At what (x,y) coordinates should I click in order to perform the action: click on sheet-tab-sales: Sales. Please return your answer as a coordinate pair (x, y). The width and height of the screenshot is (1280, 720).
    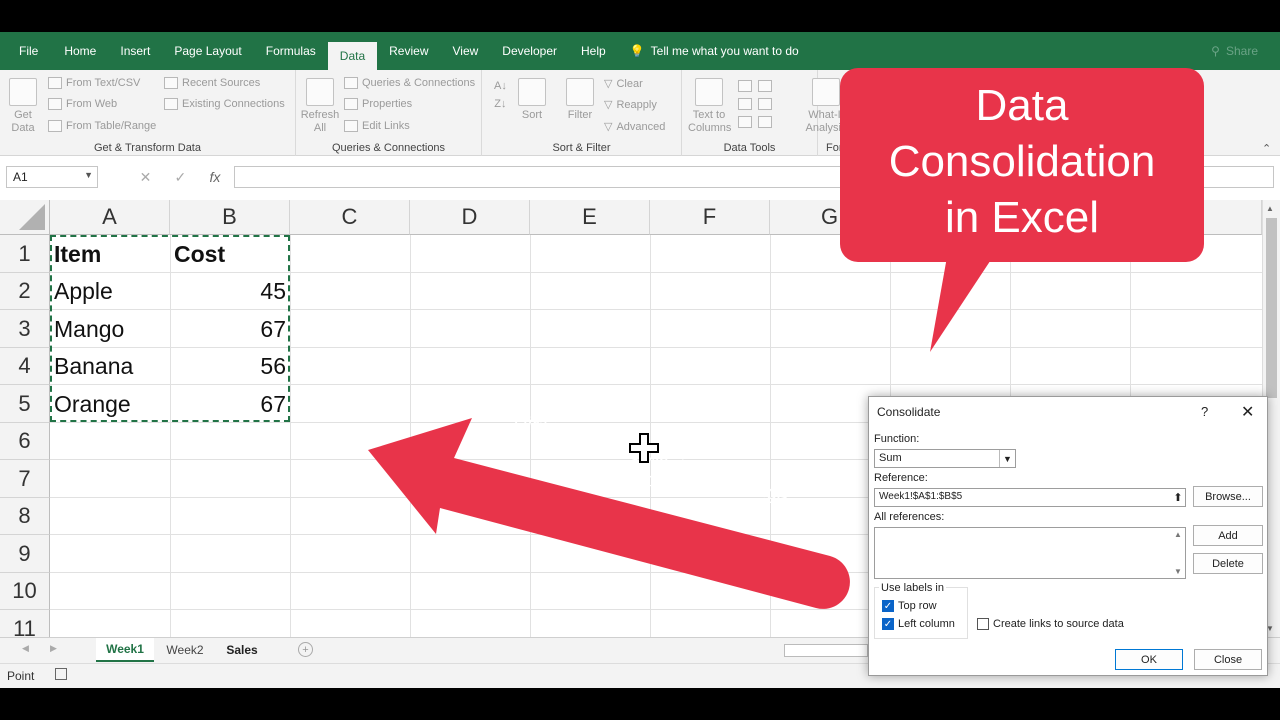
    Looking at the image, I should click on (242, 650).